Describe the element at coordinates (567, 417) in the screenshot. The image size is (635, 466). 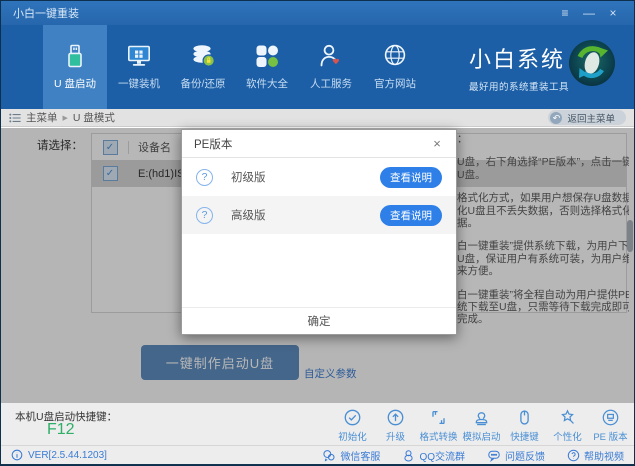
I see `star-seal-icon` at that location.